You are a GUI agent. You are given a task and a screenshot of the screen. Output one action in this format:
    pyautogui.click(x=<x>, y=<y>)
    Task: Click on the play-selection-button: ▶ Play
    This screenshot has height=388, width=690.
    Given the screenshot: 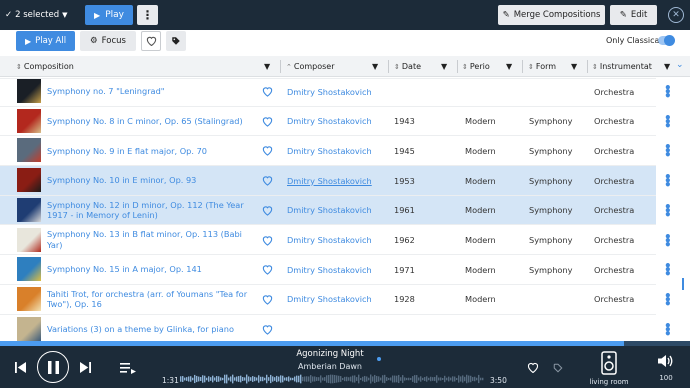 What is the action you would take?
    pyautogui.click(x=109, y=15)
    